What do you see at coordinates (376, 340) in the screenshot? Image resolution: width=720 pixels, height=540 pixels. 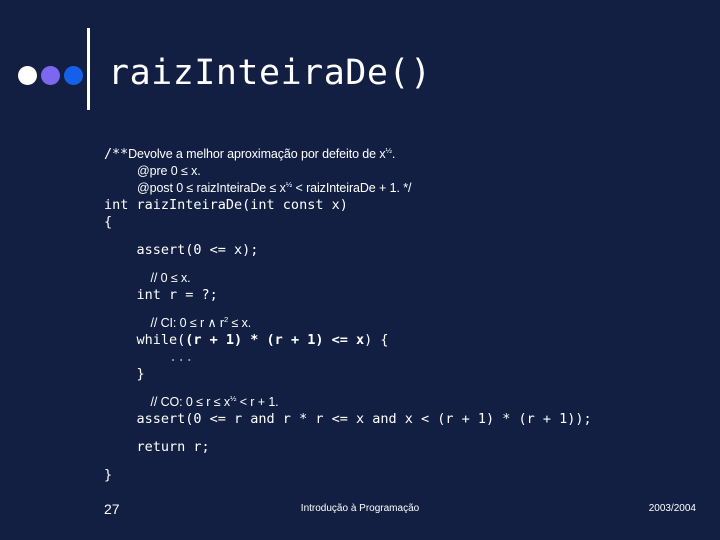 I see `while-tail: ) {` at bounding box center [376, 340].